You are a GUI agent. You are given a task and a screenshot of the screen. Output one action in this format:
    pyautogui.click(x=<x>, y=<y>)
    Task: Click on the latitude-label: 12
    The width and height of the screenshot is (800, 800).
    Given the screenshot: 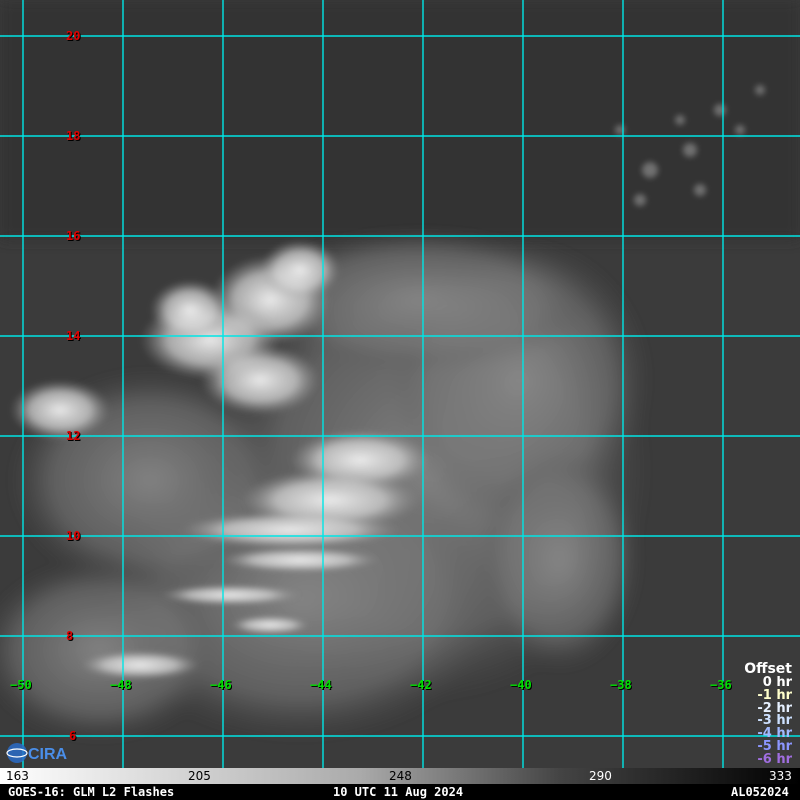 What is the action you would take?
    pyautogui.click(x=73, y=436)
    